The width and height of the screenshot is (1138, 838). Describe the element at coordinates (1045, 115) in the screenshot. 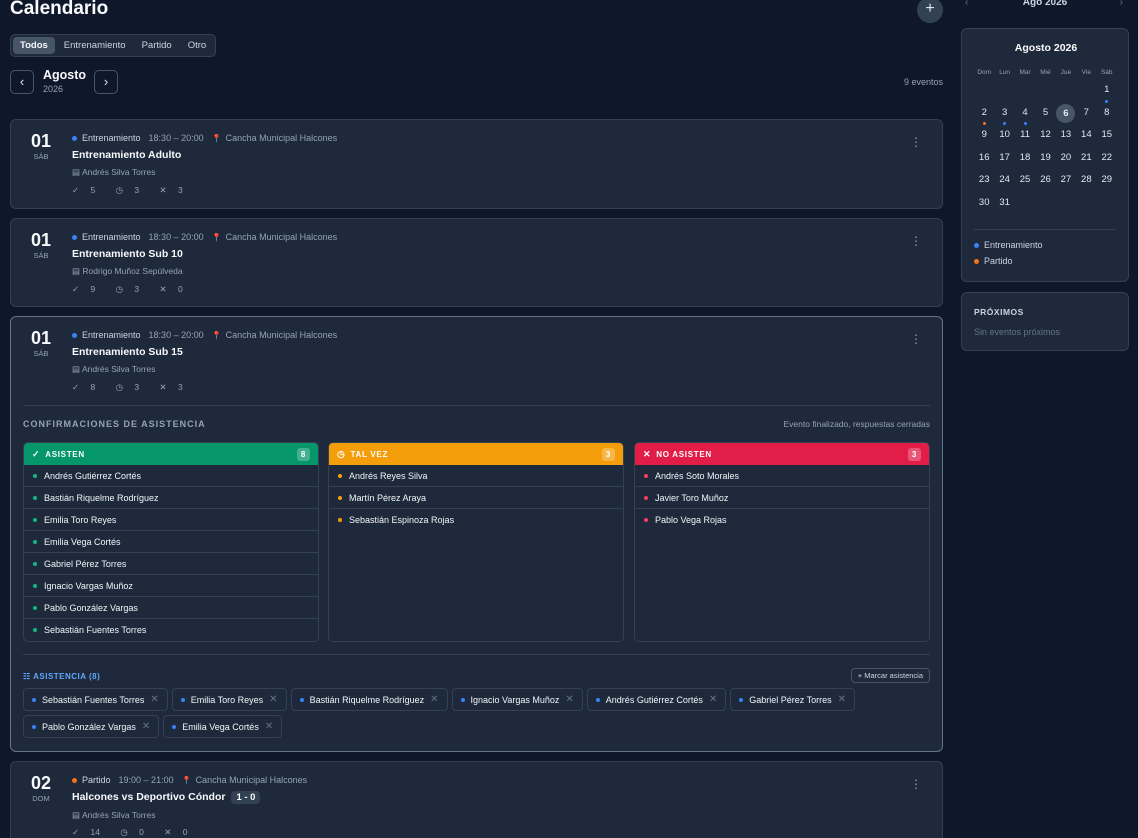

I see `calendar-day: 5` at that location.